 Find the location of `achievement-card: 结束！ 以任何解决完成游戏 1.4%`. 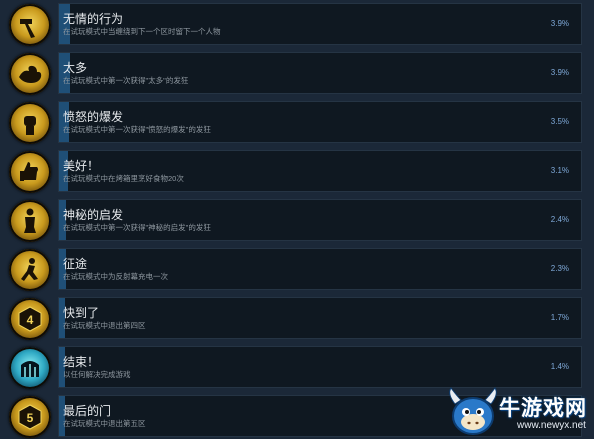

achievement-card: 结束！ 以任何解决完成游戏 1.4% is located at coordinates (320, 367).